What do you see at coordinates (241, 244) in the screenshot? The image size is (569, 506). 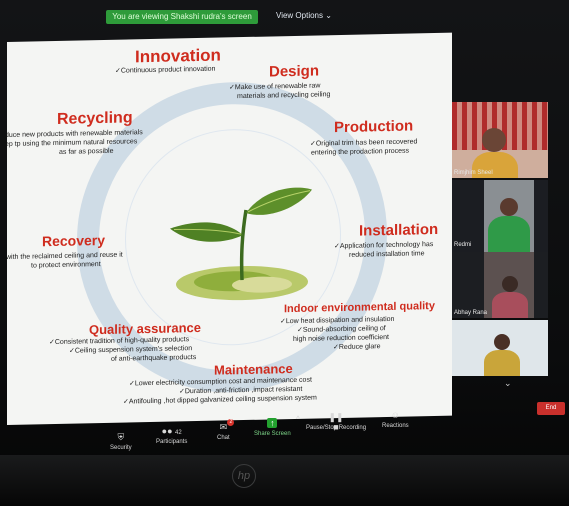 I see `plant-image` at bounding box center [241, 244].